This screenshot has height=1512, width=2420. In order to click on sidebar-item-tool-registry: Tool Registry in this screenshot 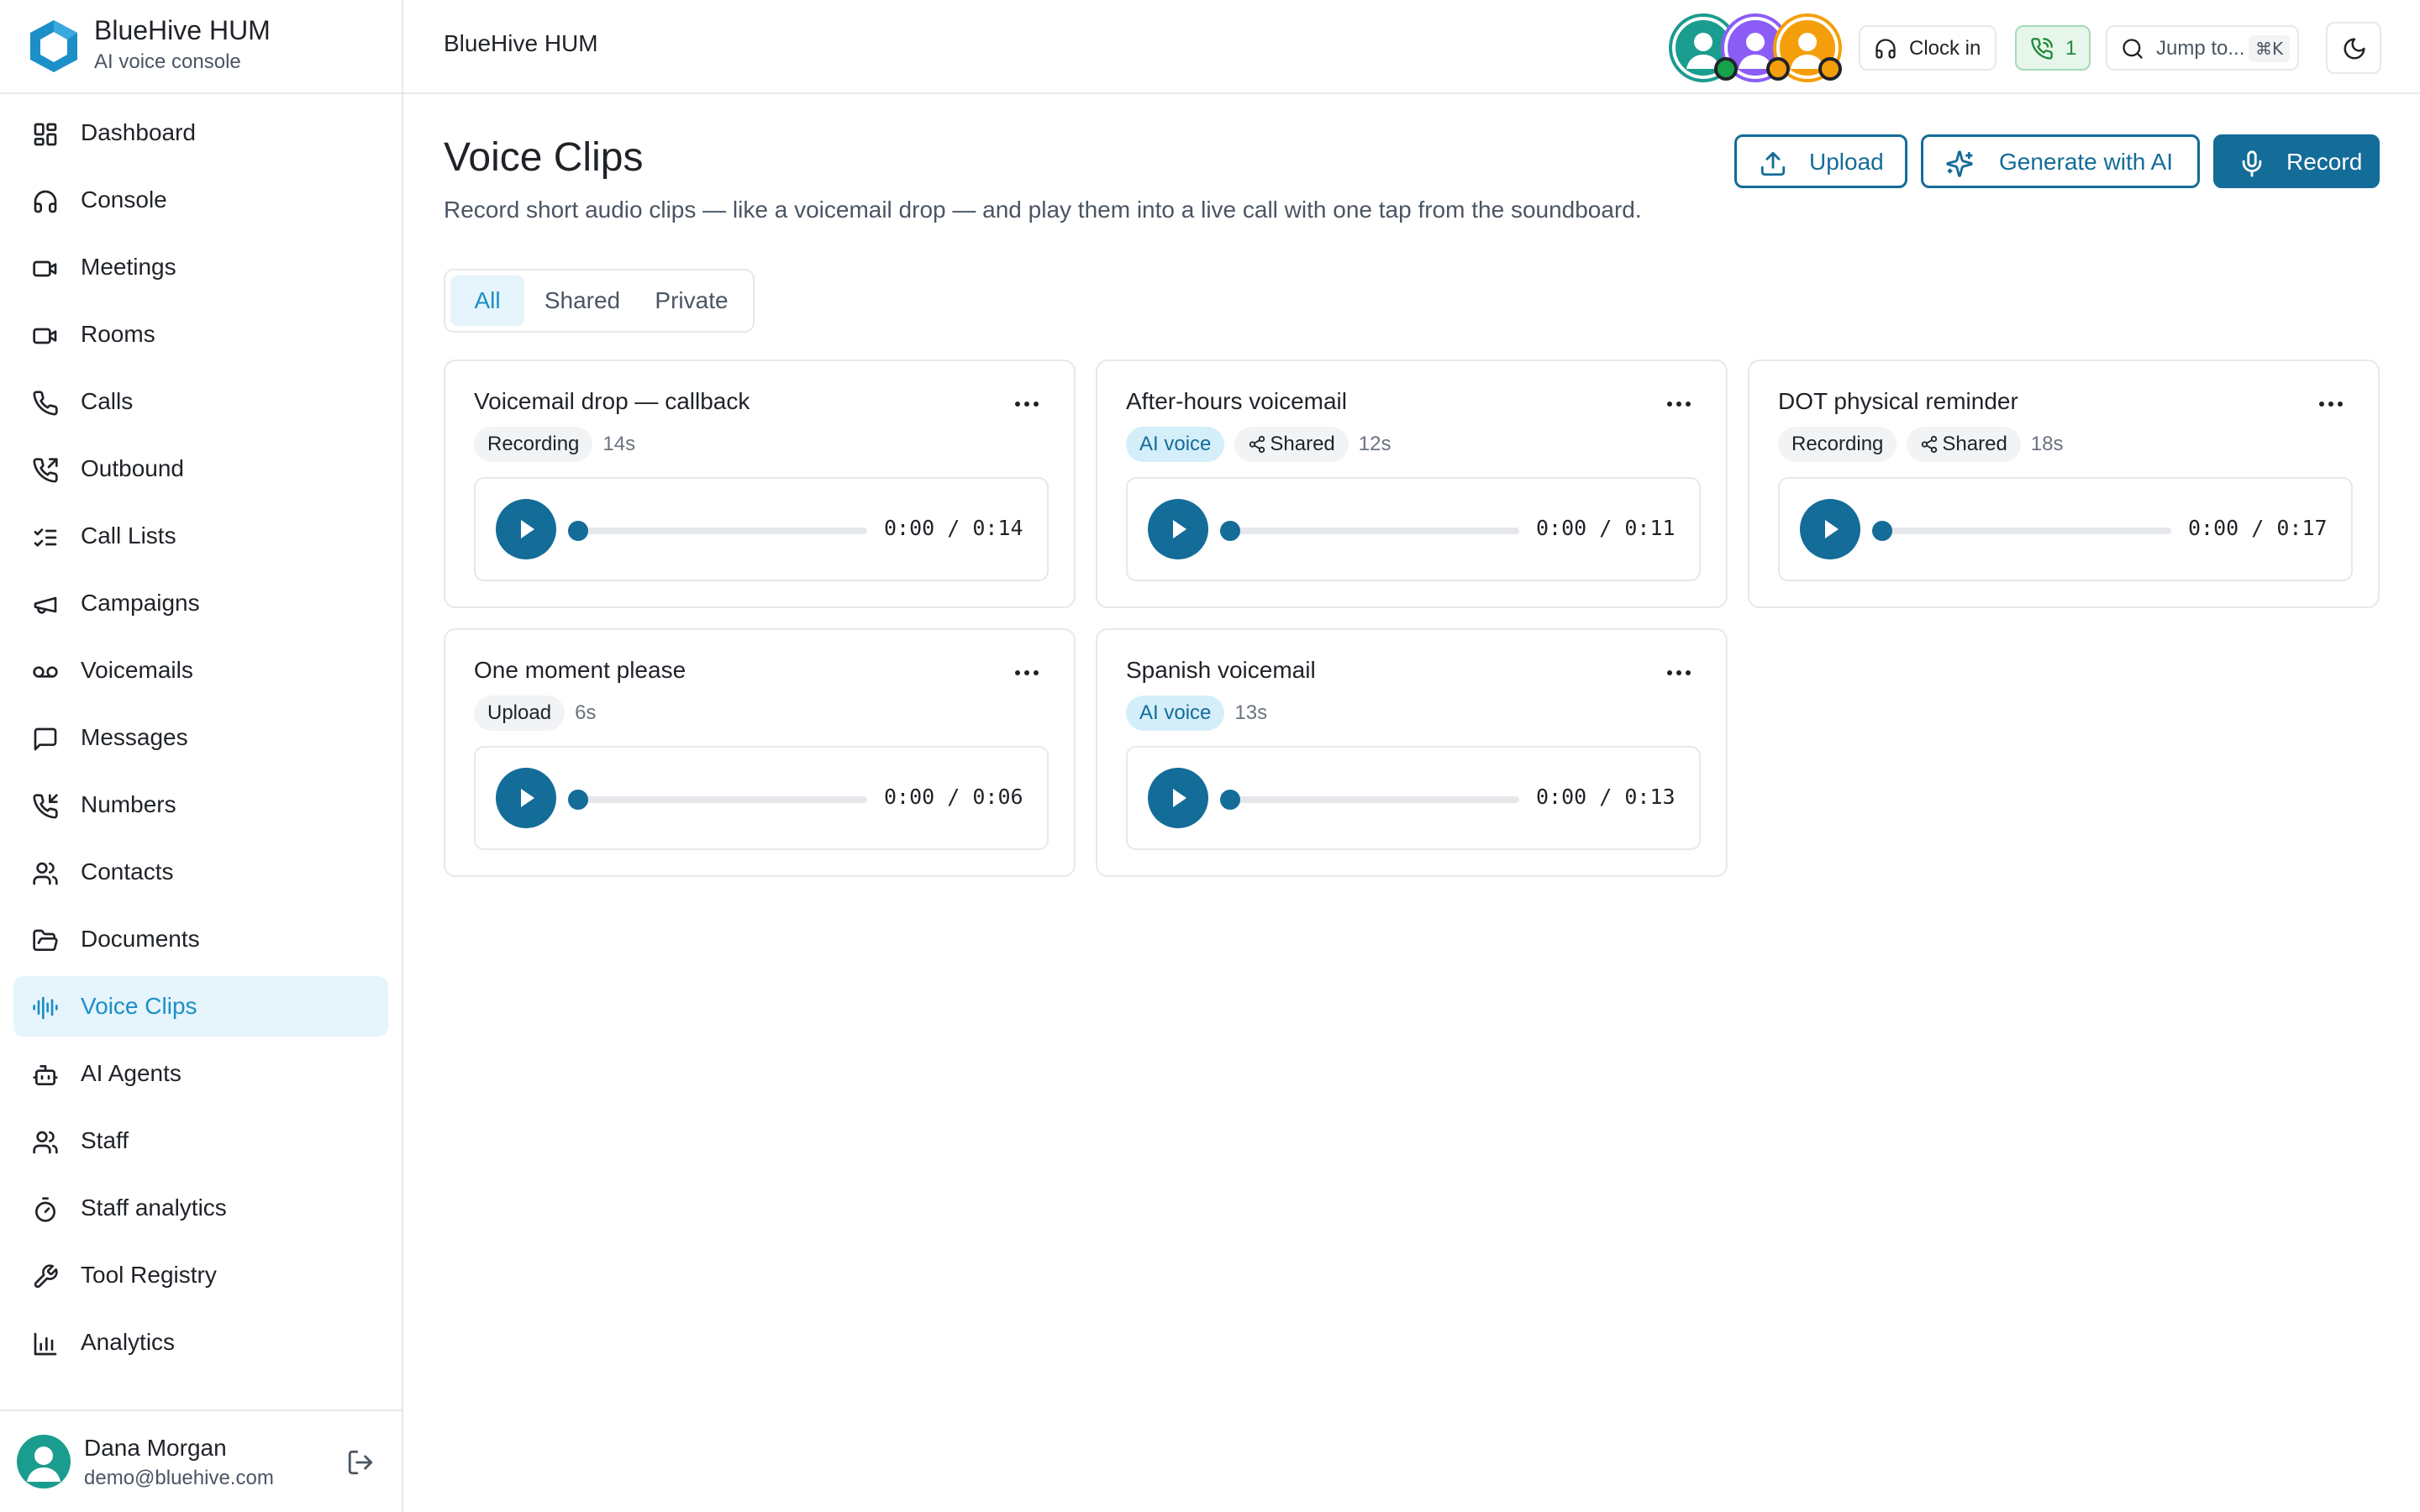, I will do `click(200, 1275)`.